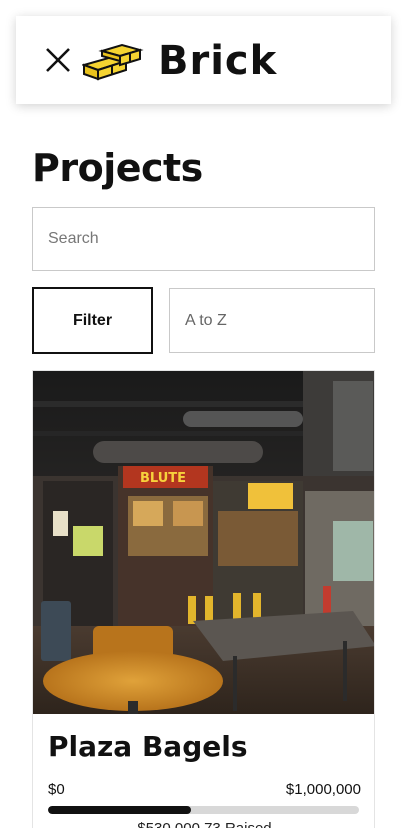 The width and height of the screenshot is (407, 828). What do you see at coordinates (92, 320) in the screenshot?
I see `filter-button: Filter` at bounding box center [92, 320].